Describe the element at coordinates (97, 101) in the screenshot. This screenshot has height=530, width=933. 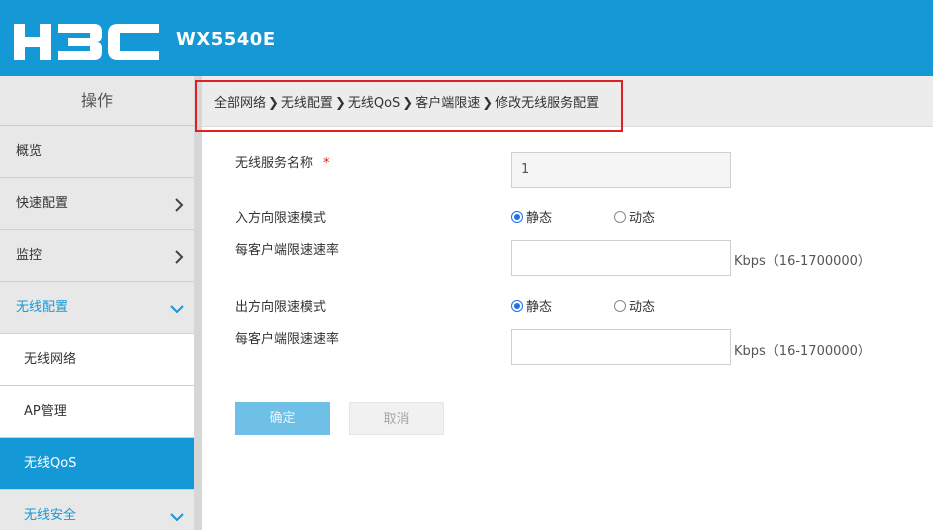
I see `sidebar-title: 操作` at that location.